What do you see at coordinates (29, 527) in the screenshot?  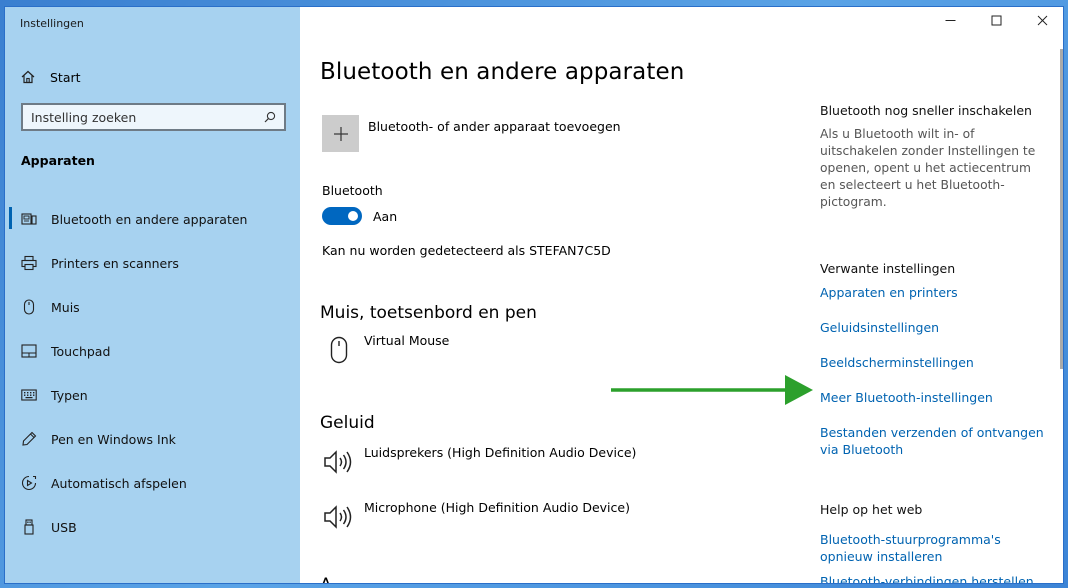 I see `usb-icon` at bounding box center [29, 527].